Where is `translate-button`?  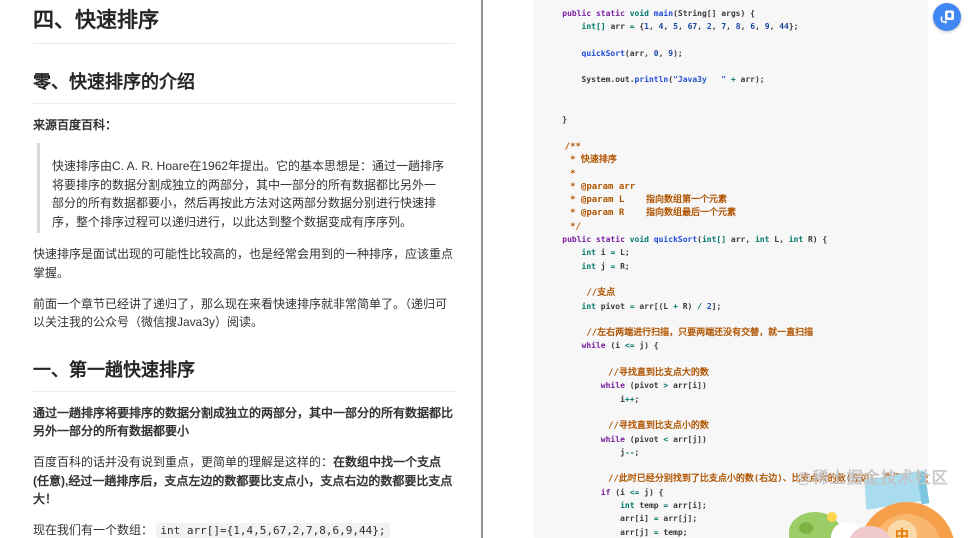
translate-button is located at coordinates (947, 17).